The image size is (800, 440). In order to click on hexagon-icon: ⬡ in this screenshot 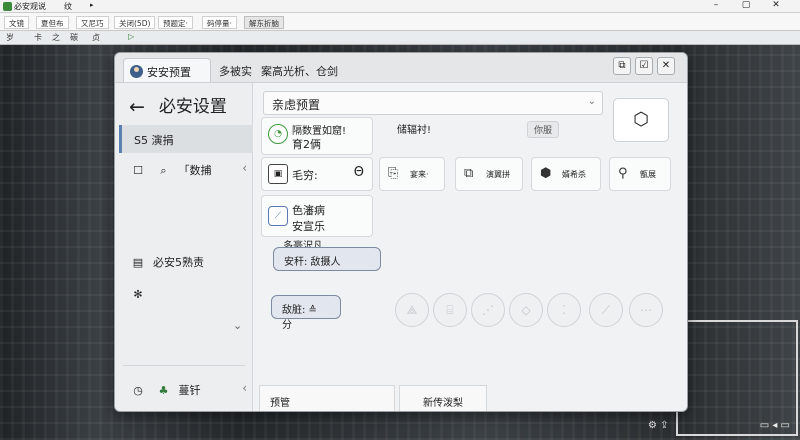, I will do `click(641, 119)`.